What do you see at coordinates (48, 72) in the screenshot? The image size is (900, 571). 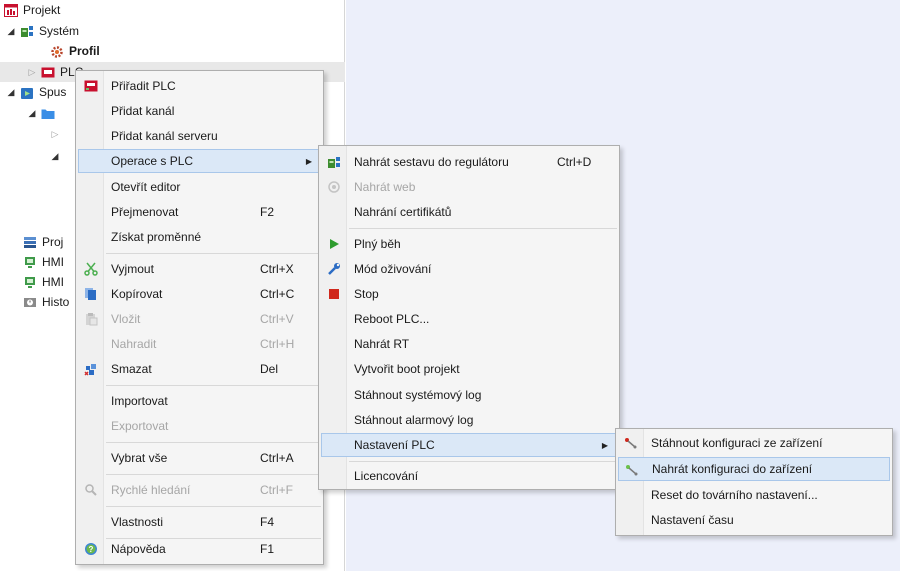 I see `plc-icon` at bounding box center [48, 72].